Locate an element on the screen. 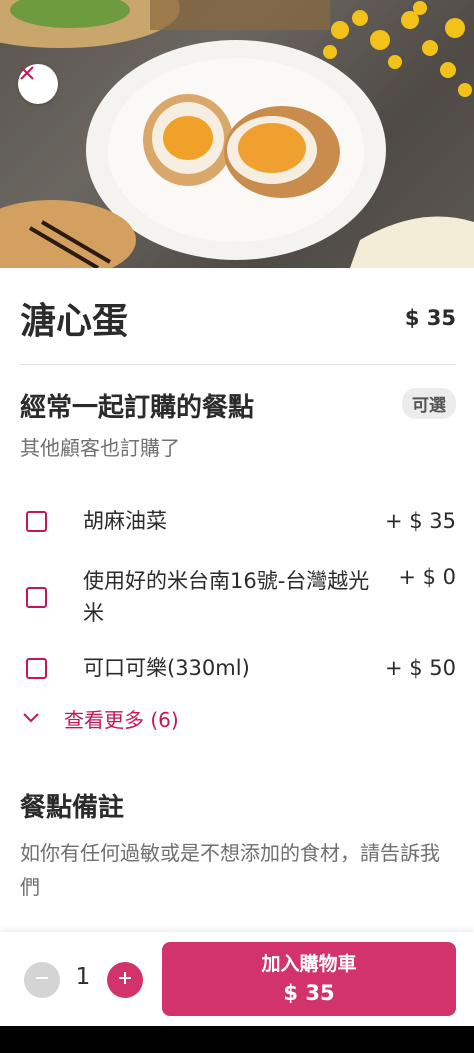 This screenshot has width=474, height=1053. add-to-cart-button: 加入購物車 $ 35 is located at coordinates (309, 979).